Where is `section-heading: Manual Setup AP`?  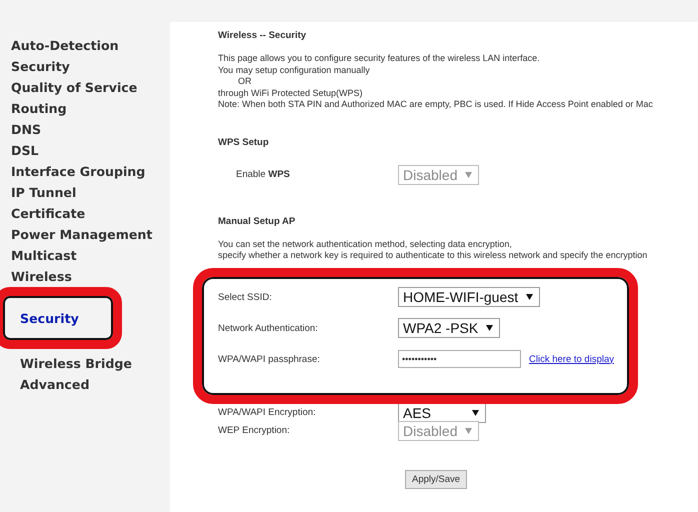 section-heading: Manual Setup AP is located at coordinates (257, 221).